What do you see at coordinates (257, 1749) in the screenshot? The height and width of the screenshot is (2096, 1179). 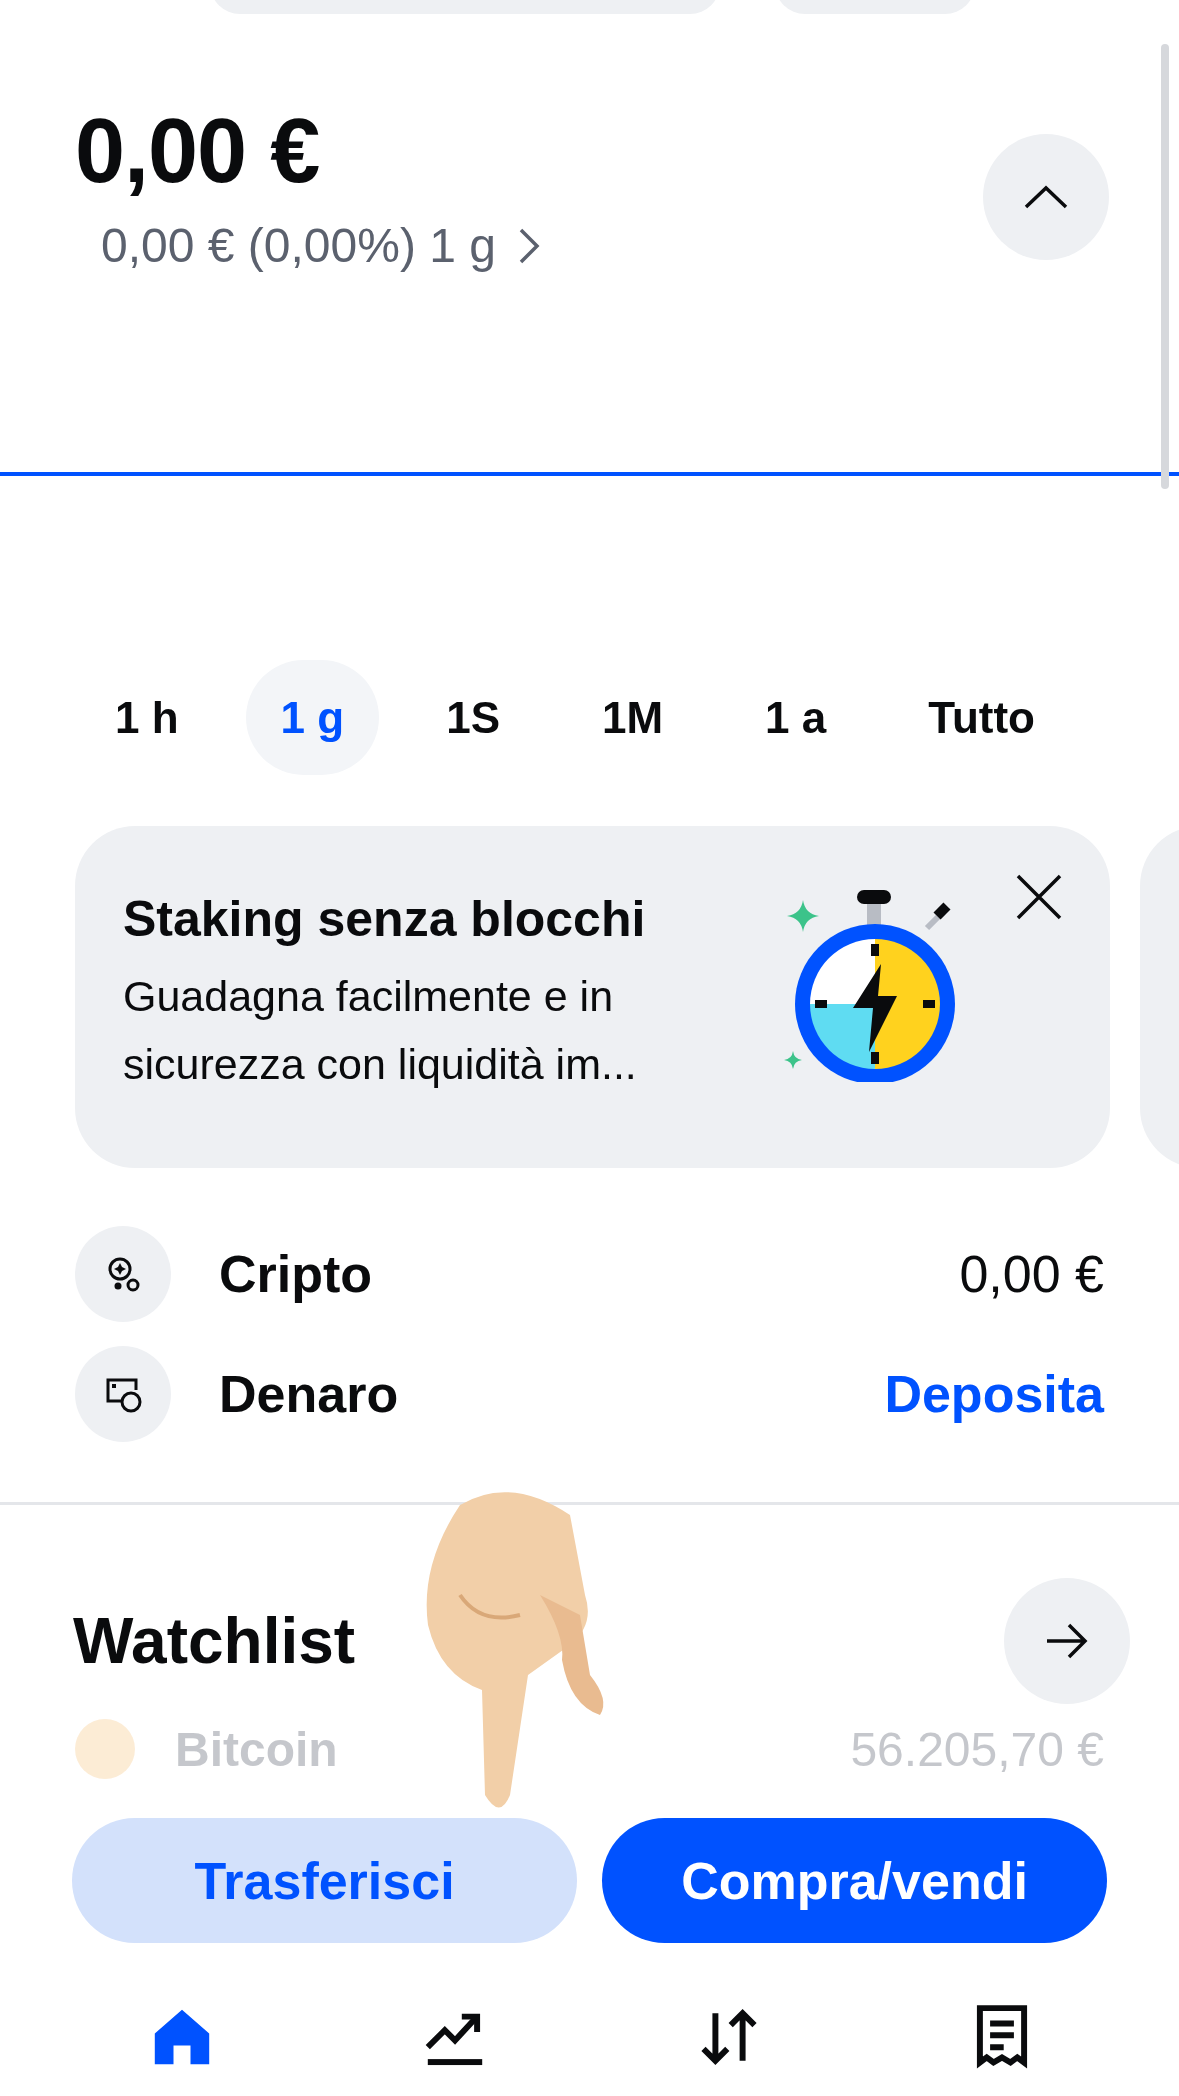 I see `coin-name: Bitcoin` at bounding box center [257, 1749].